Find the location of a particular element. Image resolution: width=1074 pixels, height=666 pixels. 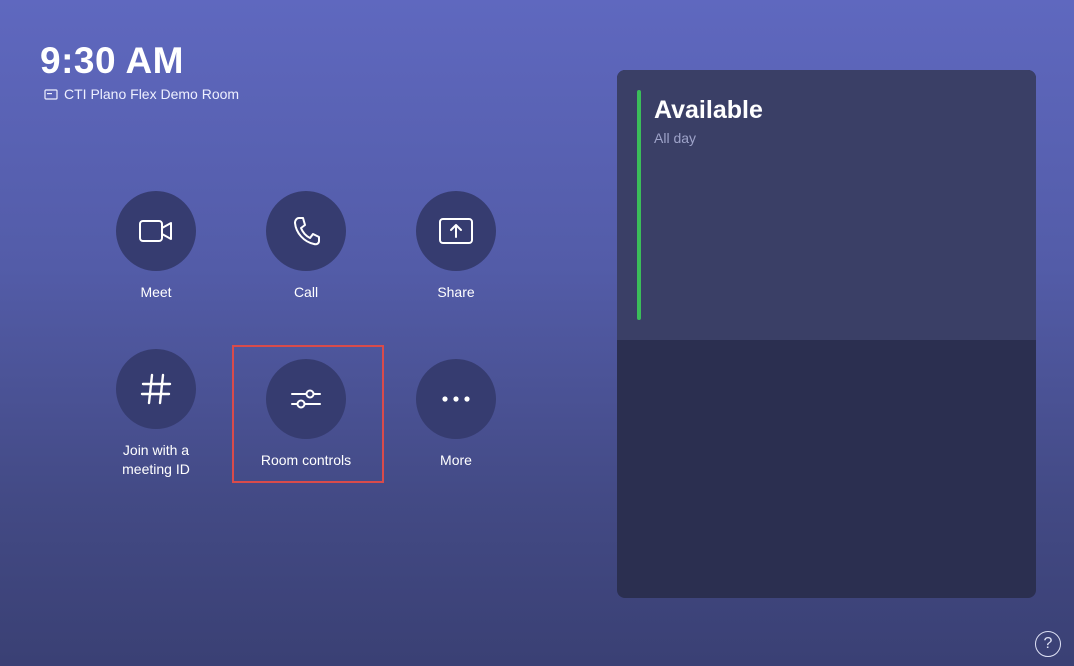

help-icon: ? is located at coordinates (1048, 643).